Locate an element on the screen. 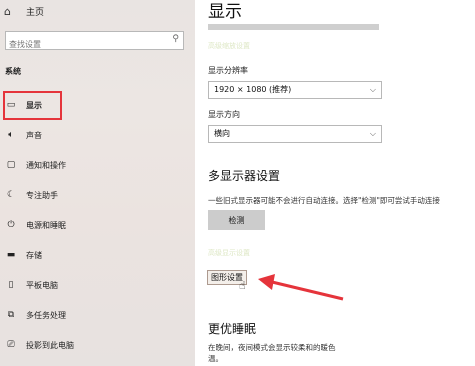  annotation-arrow-icon is located at coordinates (301, 287).